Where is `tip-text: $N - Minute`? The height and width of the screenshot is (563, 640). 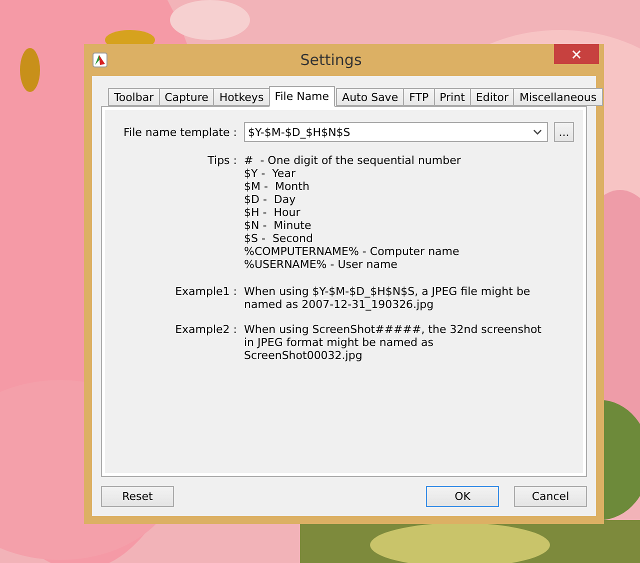 tip-text: $N - Minute is located at coordinates (278, 225).